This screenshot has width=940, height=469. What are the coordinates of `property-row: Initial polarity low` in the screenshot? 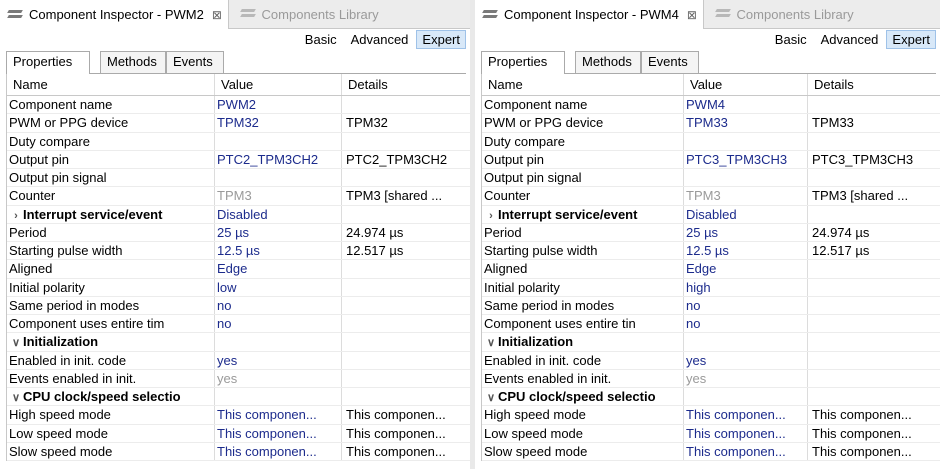 It's located at (238, 287).